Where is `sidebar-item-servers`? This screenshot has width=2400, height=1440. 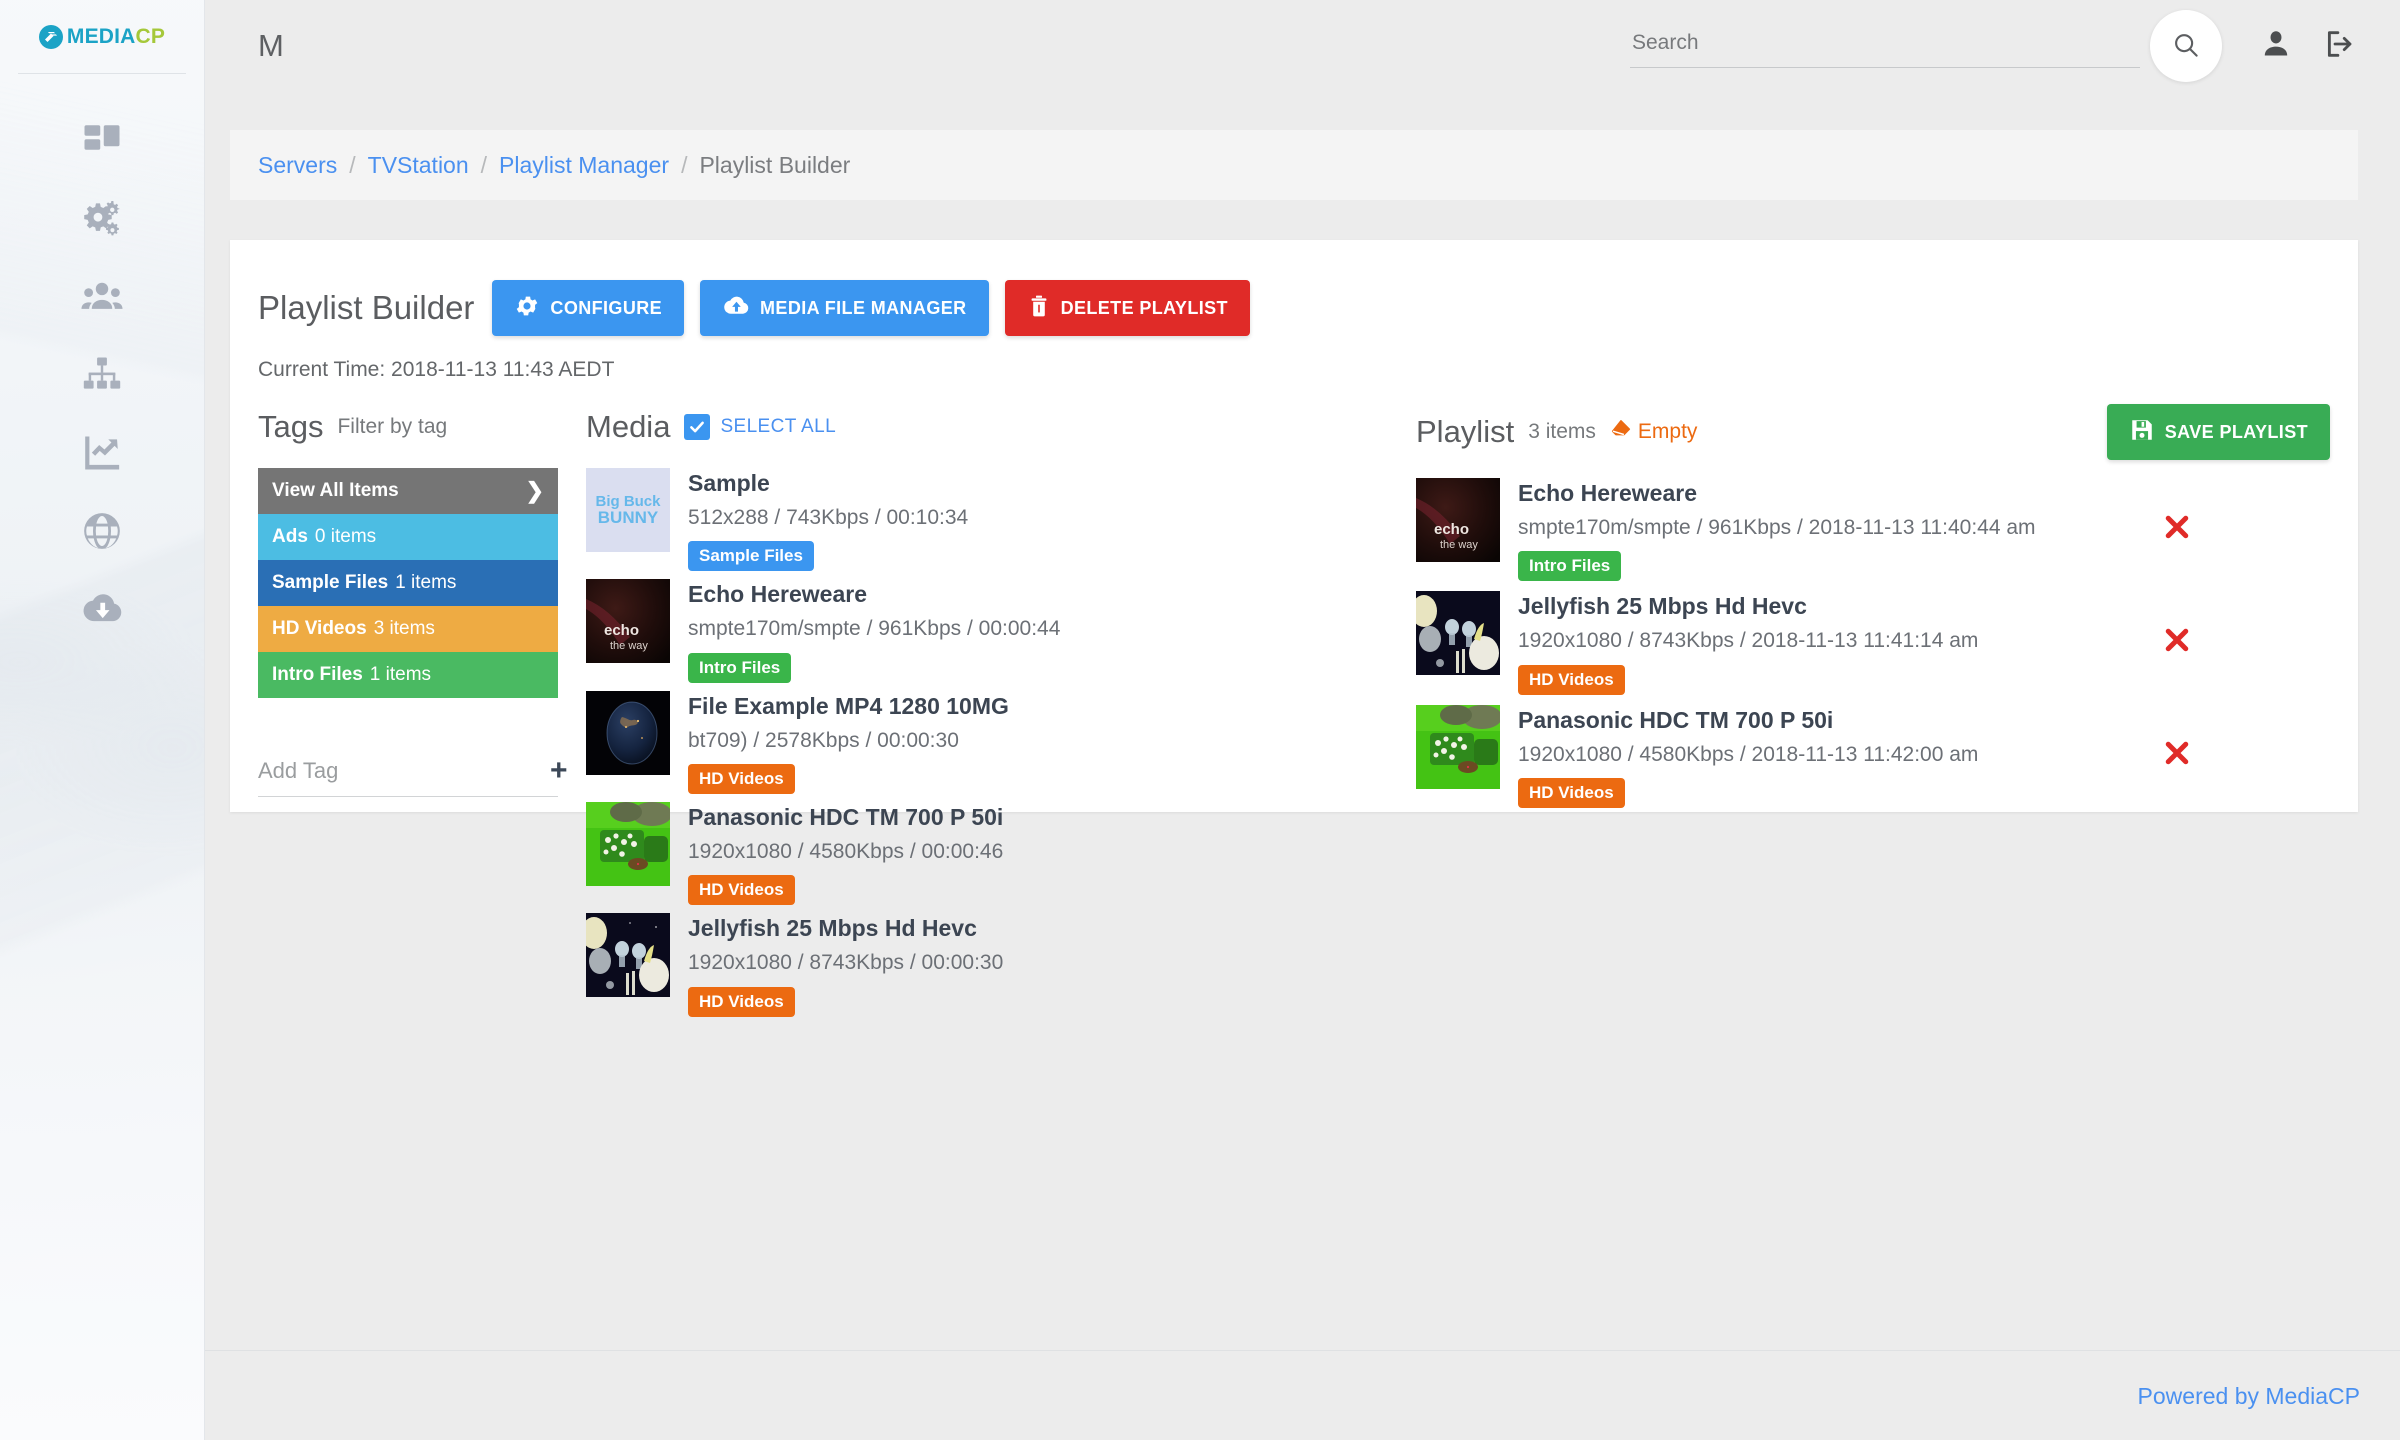 sidebar-item-servers is located at coordinates (102, 375).